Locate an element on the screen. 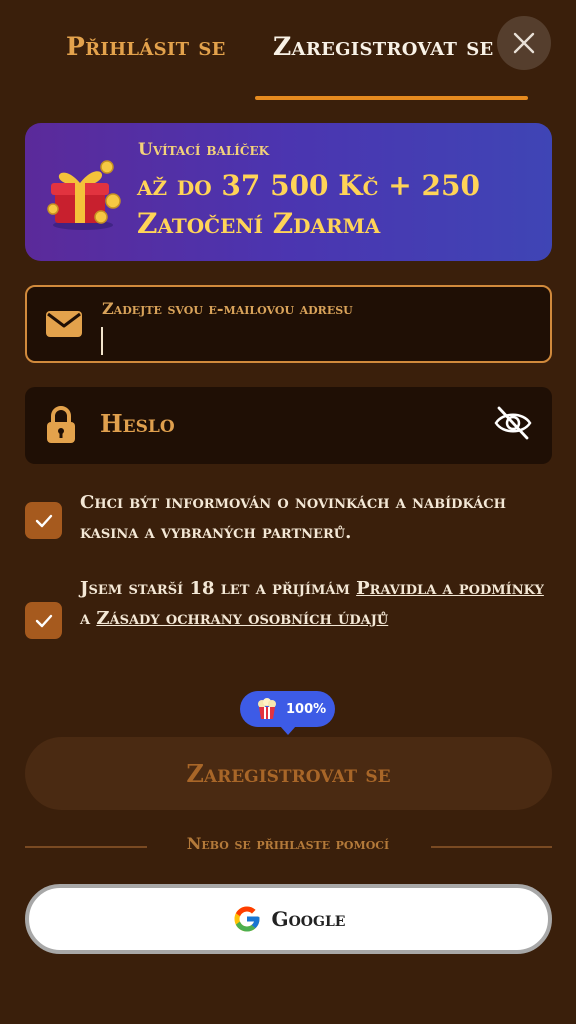 The image size is (576, 1024). active-tab-indicator is located at coordinates (391, 98).